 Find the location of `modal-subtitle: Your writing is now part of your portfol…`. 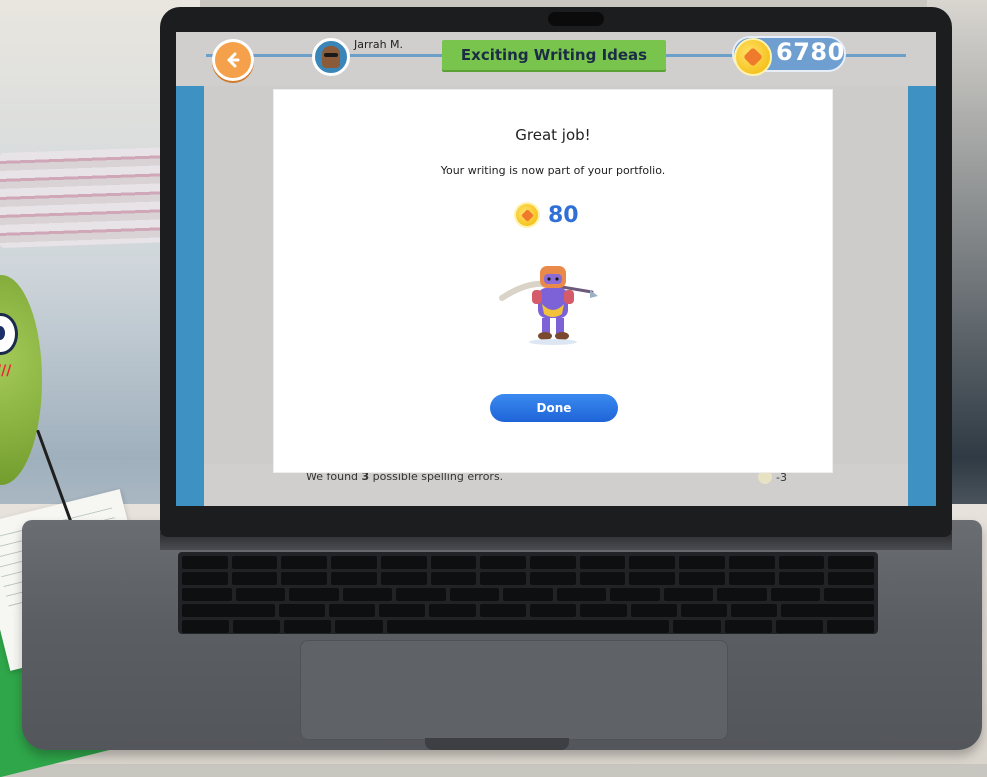

modal-subtitle: Your writing is now part of your portfol… is located at coordinates (553, 170).